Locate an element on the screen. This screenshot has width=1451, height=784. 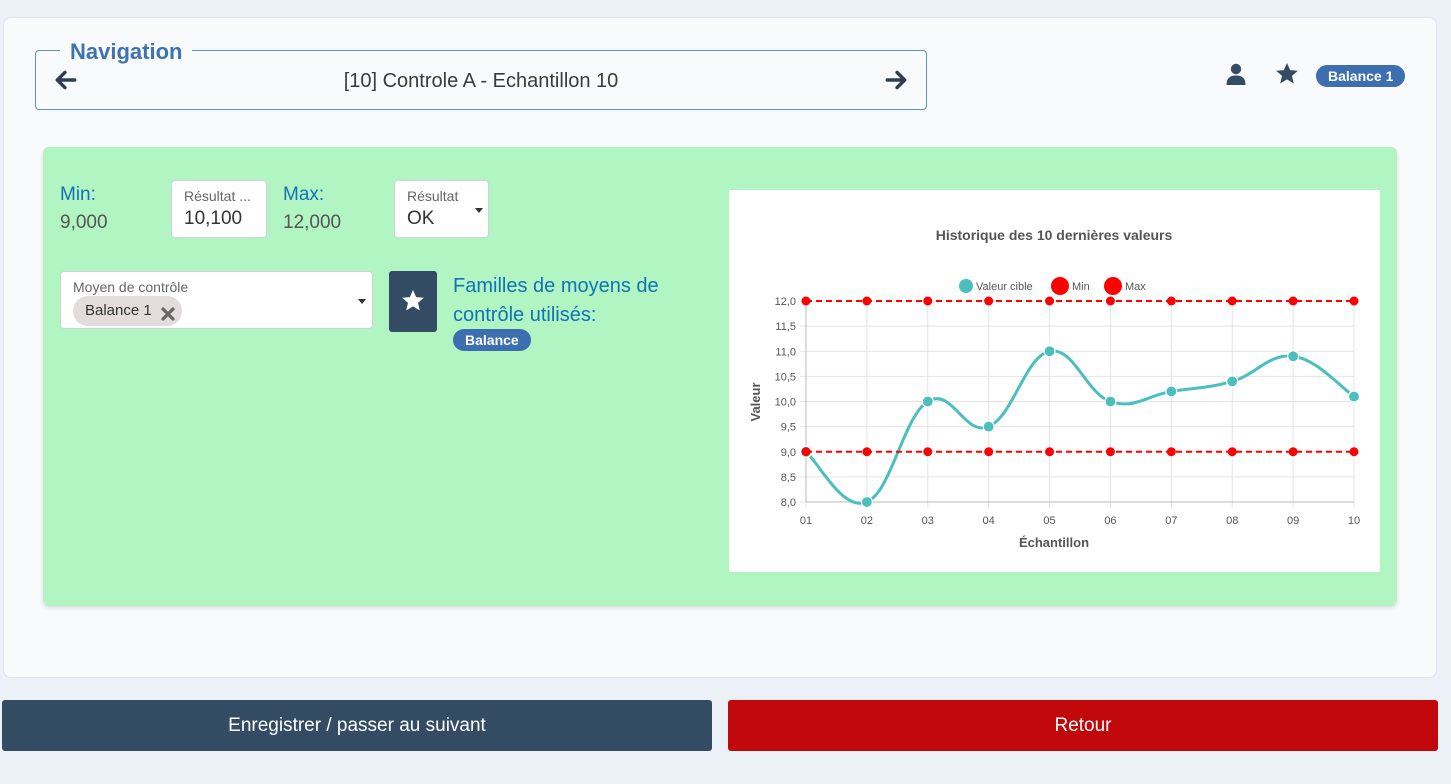
moyen-select: Moyen de contrôle Balance 1 is located at coordinates (216, 300).